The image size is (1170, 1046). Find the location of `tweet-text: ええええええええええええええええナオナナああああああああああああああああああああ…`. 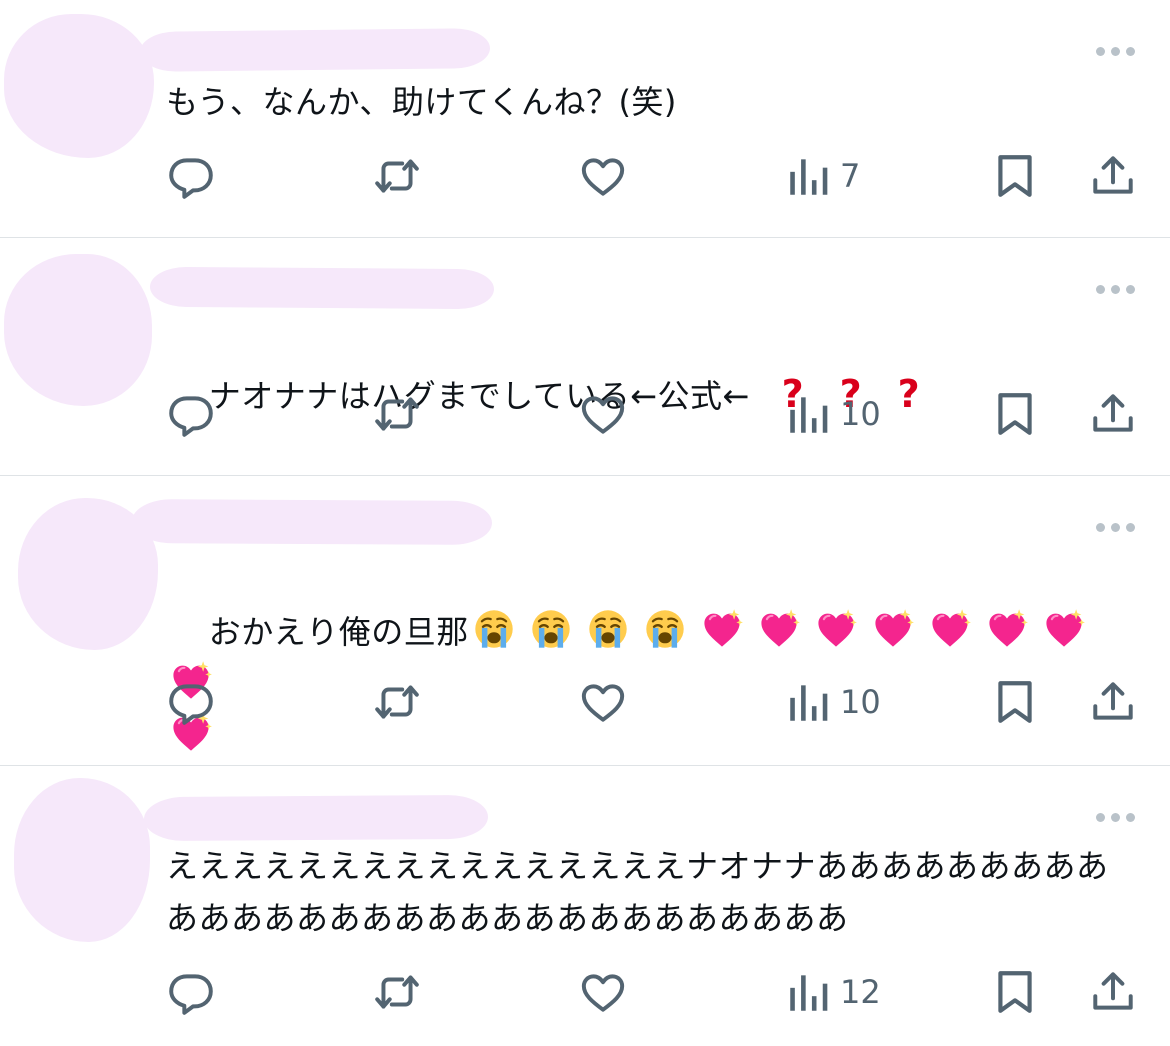

tweet-text: ええええええええええええええええナオナナああああああああああああああああああああ… is located at coordinates (637, 892).